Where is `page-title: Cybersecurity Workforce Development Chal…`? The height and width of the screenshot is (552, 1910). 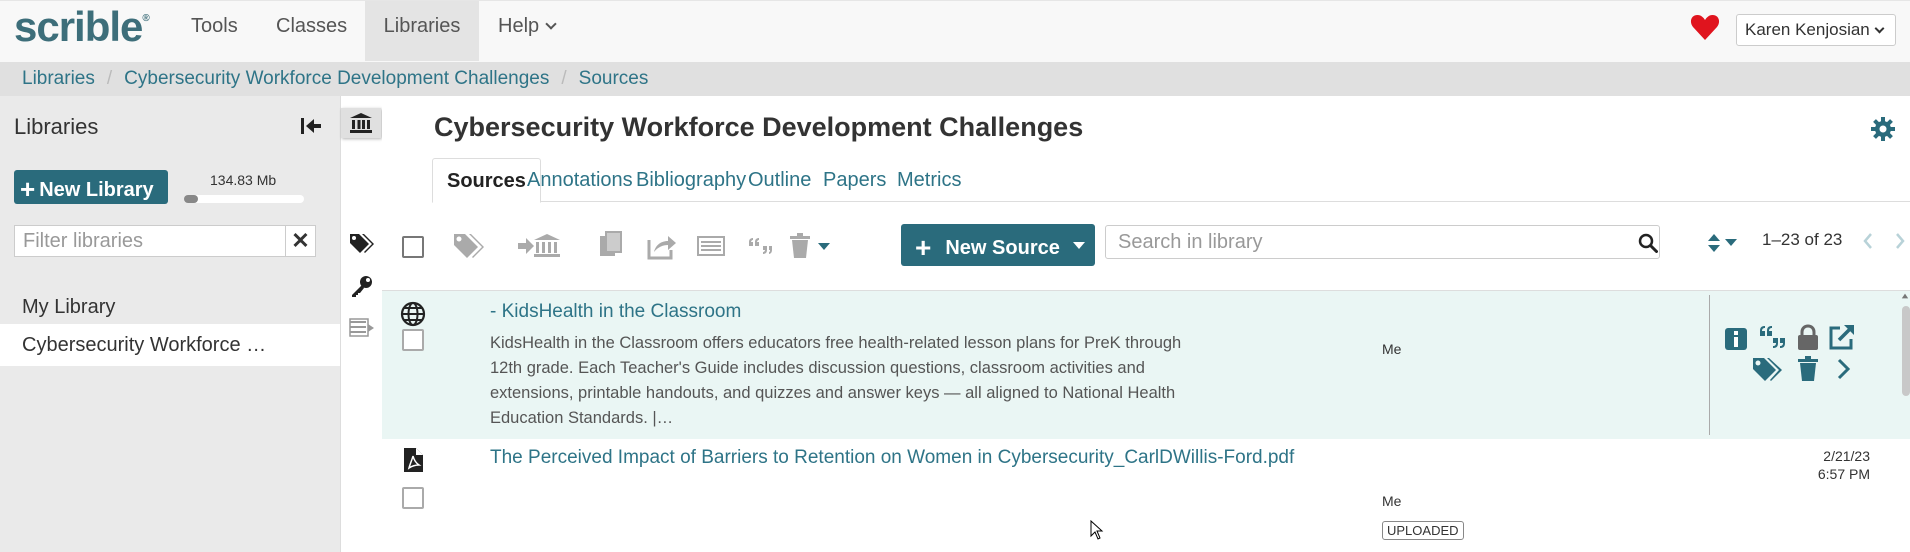
page-title: Cybersecurity Workforce Development Chal… is located at coordinates (759, 127).